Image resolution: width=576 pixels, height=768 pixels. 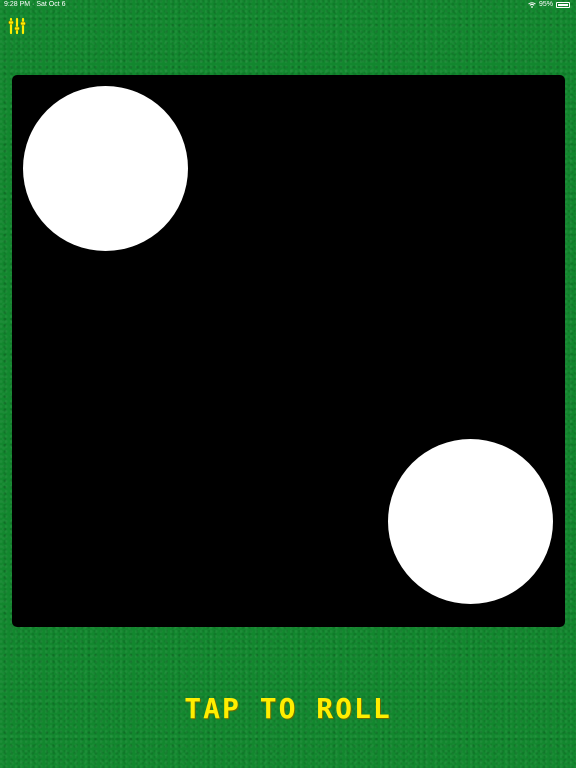 I want to click on settings-button, so click(x=17, y=26).